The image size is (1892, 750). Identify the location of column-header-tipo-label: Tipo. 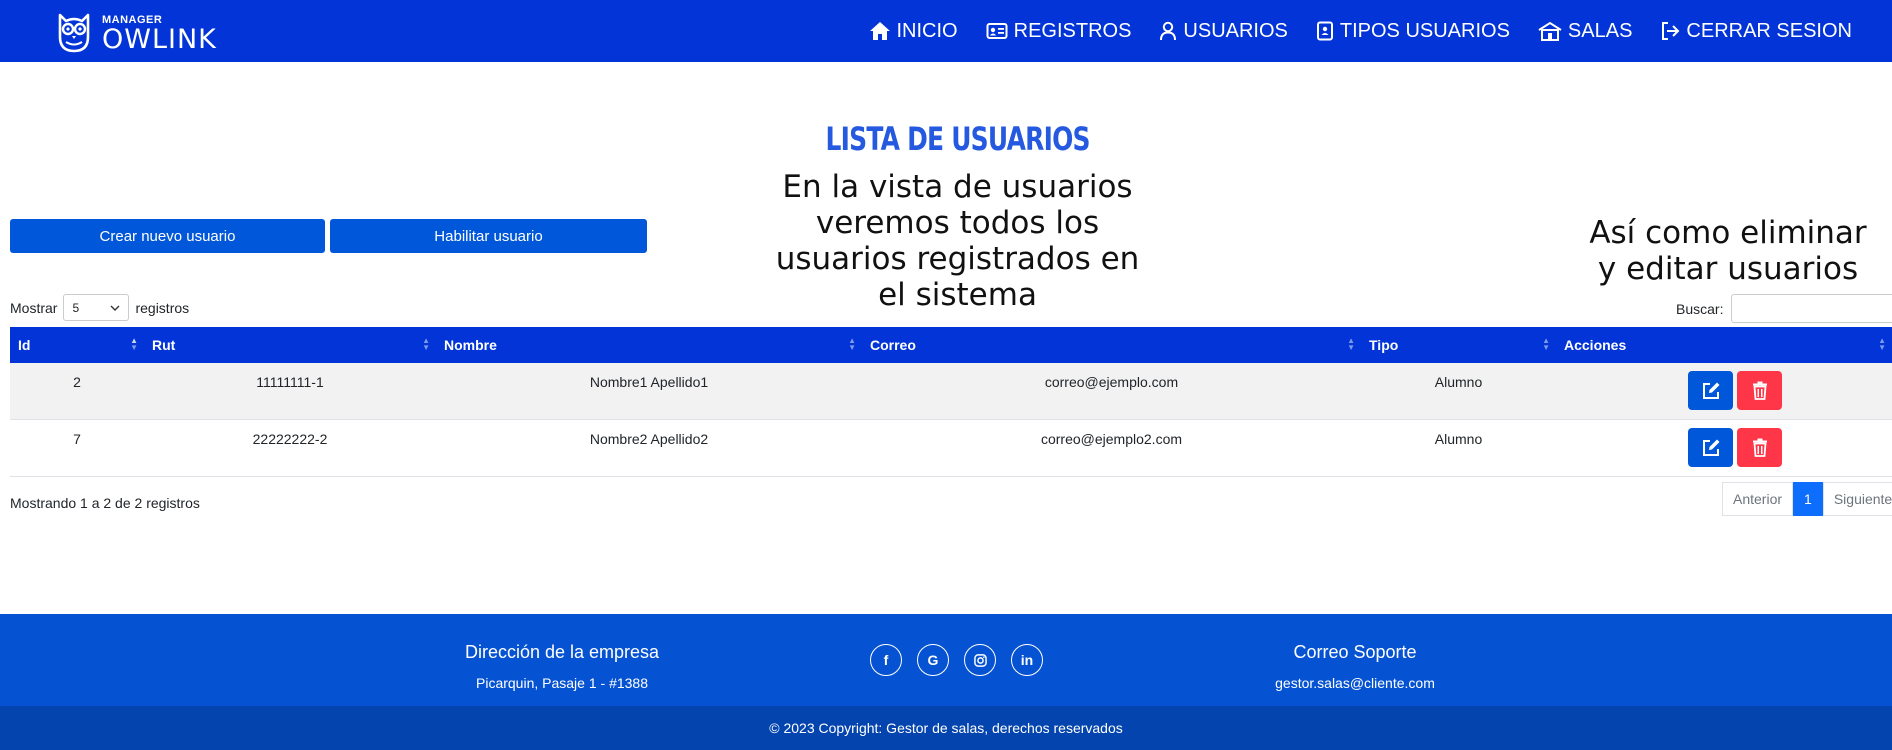
(1384, 345).